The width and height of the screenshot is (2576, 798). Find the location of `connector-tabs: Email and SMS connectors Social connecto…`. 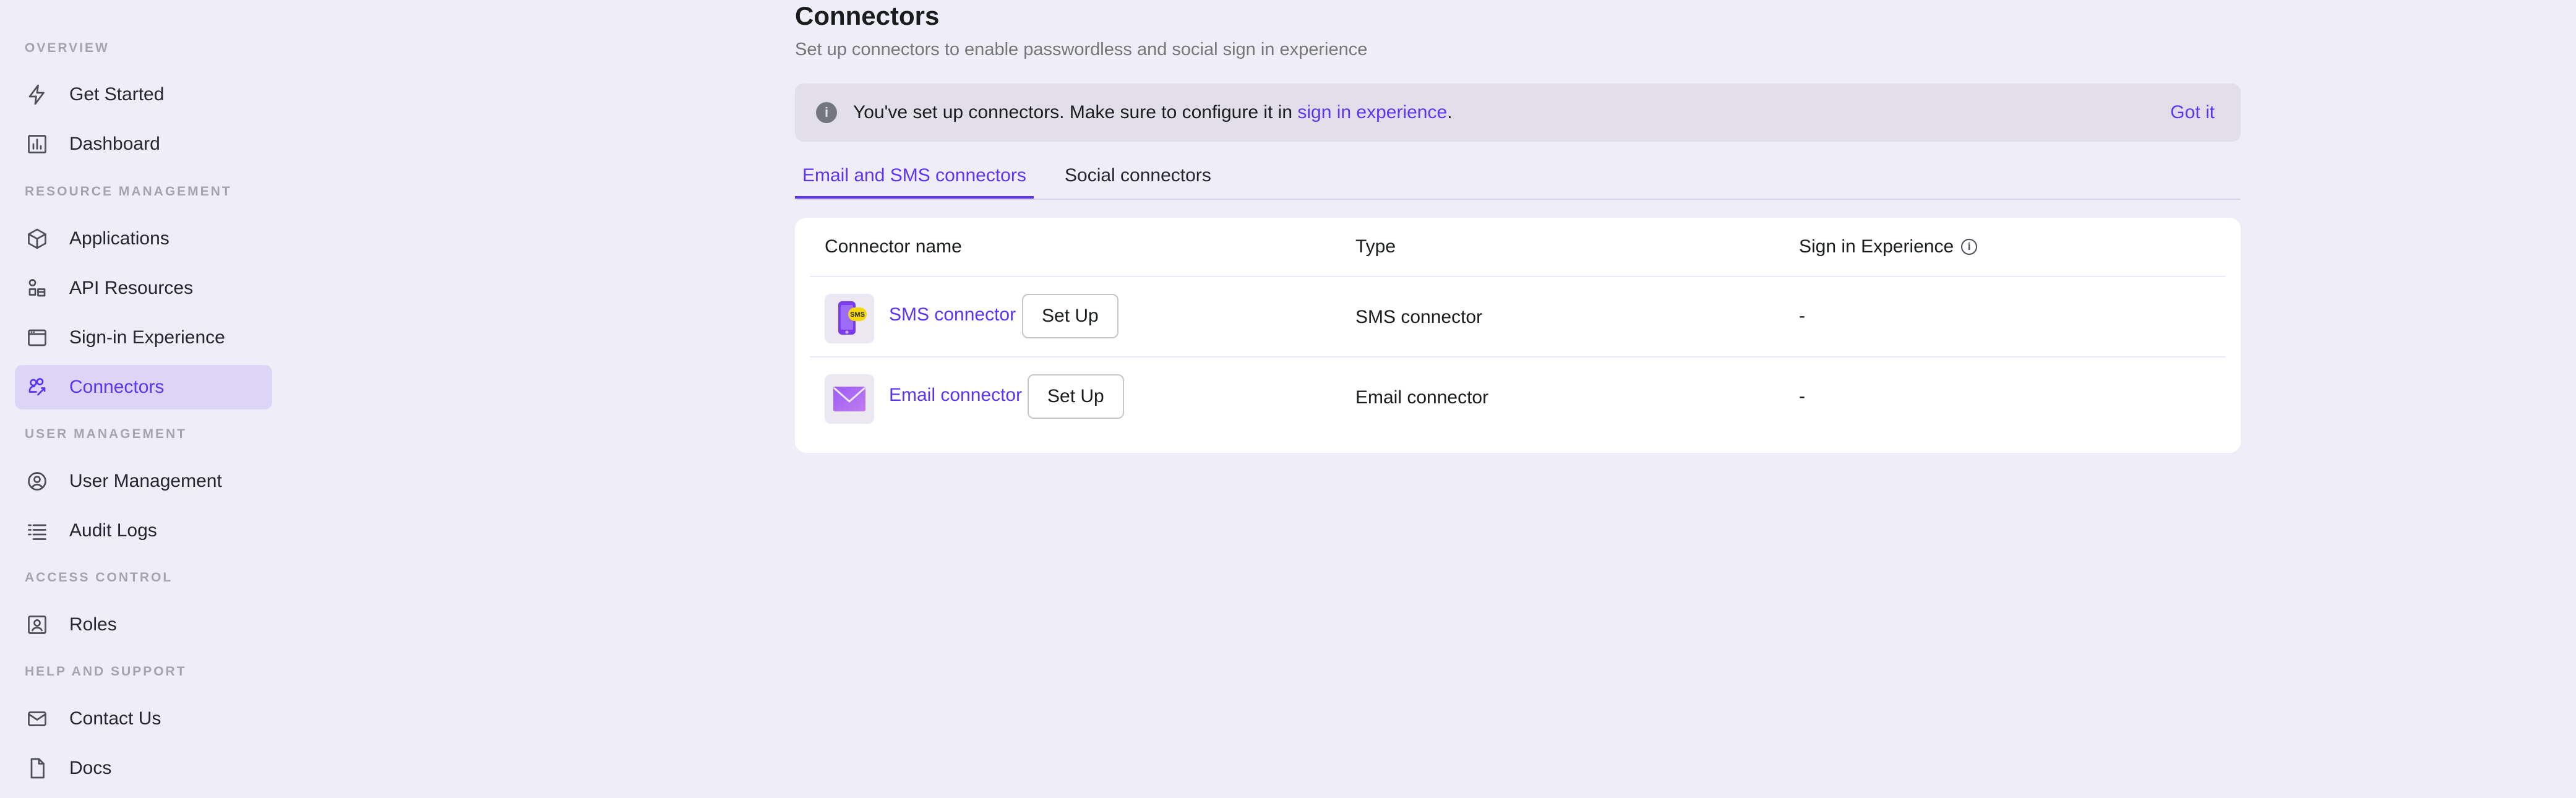

connector-tabs: Email and SMS connectors Social connecto… is located at coordinates (1518, 180).